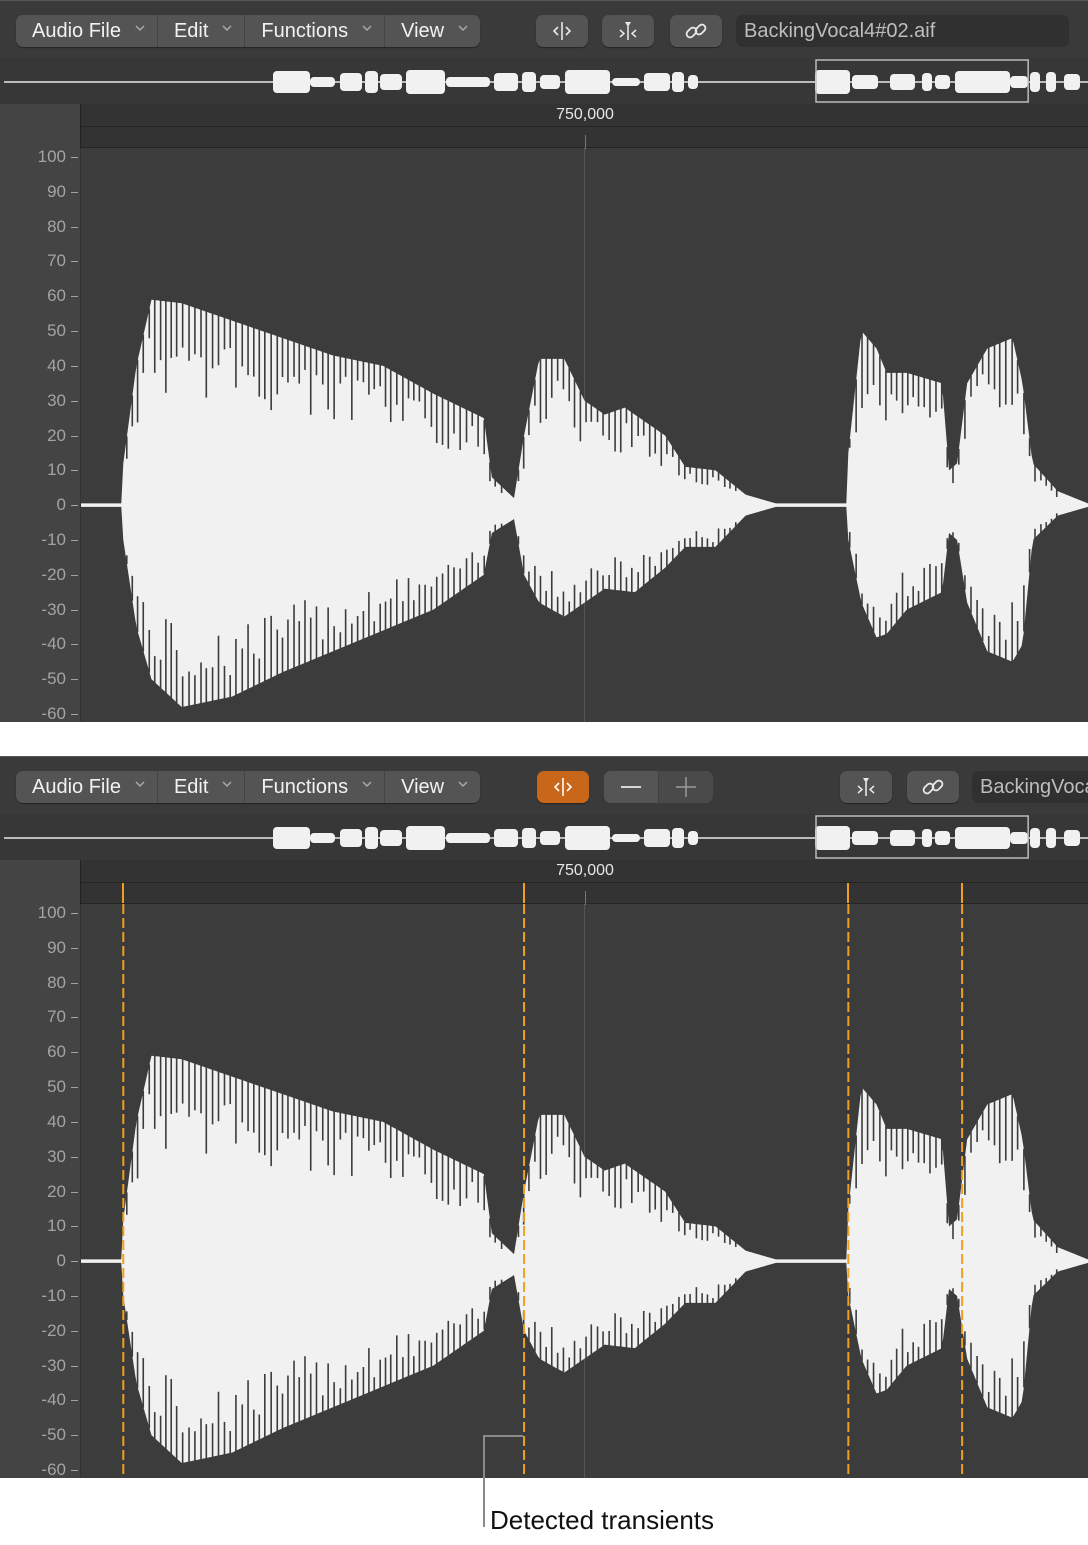 The height and width of the screenshot is (1545, 1088). Describe the element at coordinates (56, 982) in the screenshot. I see `y-tick-label: 80` at that location.